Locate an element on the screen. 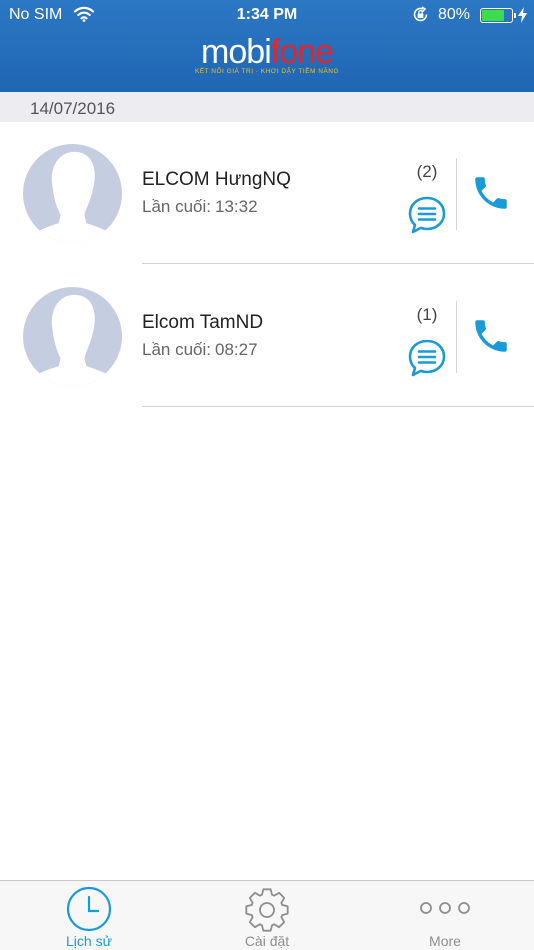  tab-bar: Lịch sử Cài đặt More is located at coordinates (267, 915).